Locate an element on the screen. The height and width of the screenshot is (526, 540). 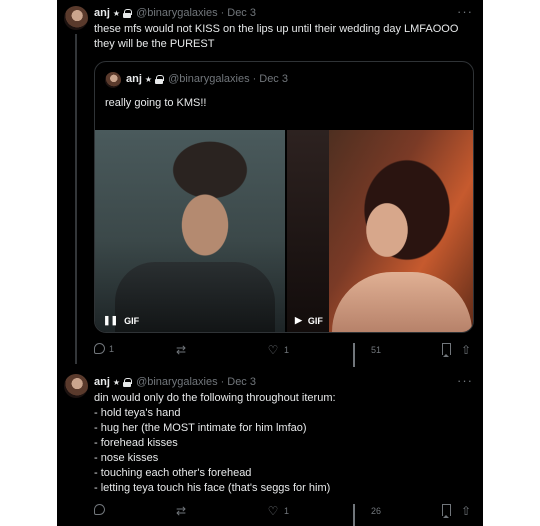
quote-text: really going to KMS!! is located at coordinates (156, 103).